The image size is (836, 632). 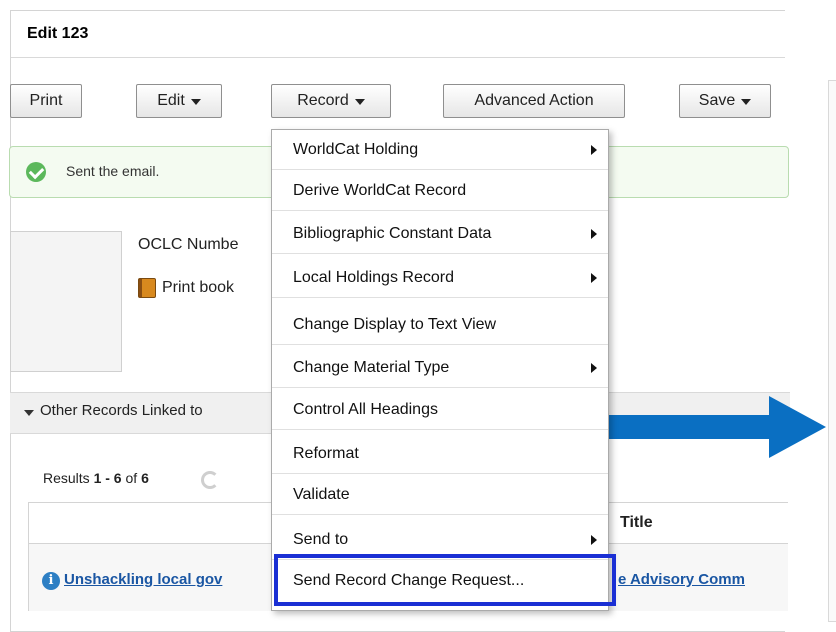 What do you see at coordinates (147, 288) in the screenshot?
I see `book-icon` at bounding box center [147, 288].